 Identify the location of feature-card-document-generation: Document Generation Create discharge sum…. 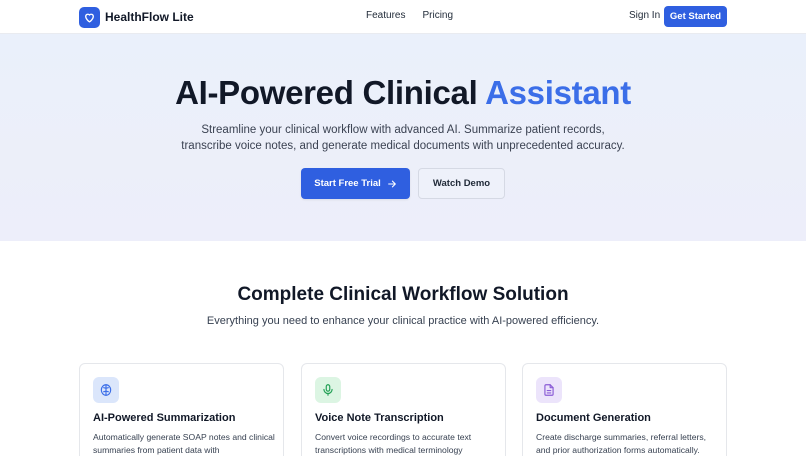
(624, 409).